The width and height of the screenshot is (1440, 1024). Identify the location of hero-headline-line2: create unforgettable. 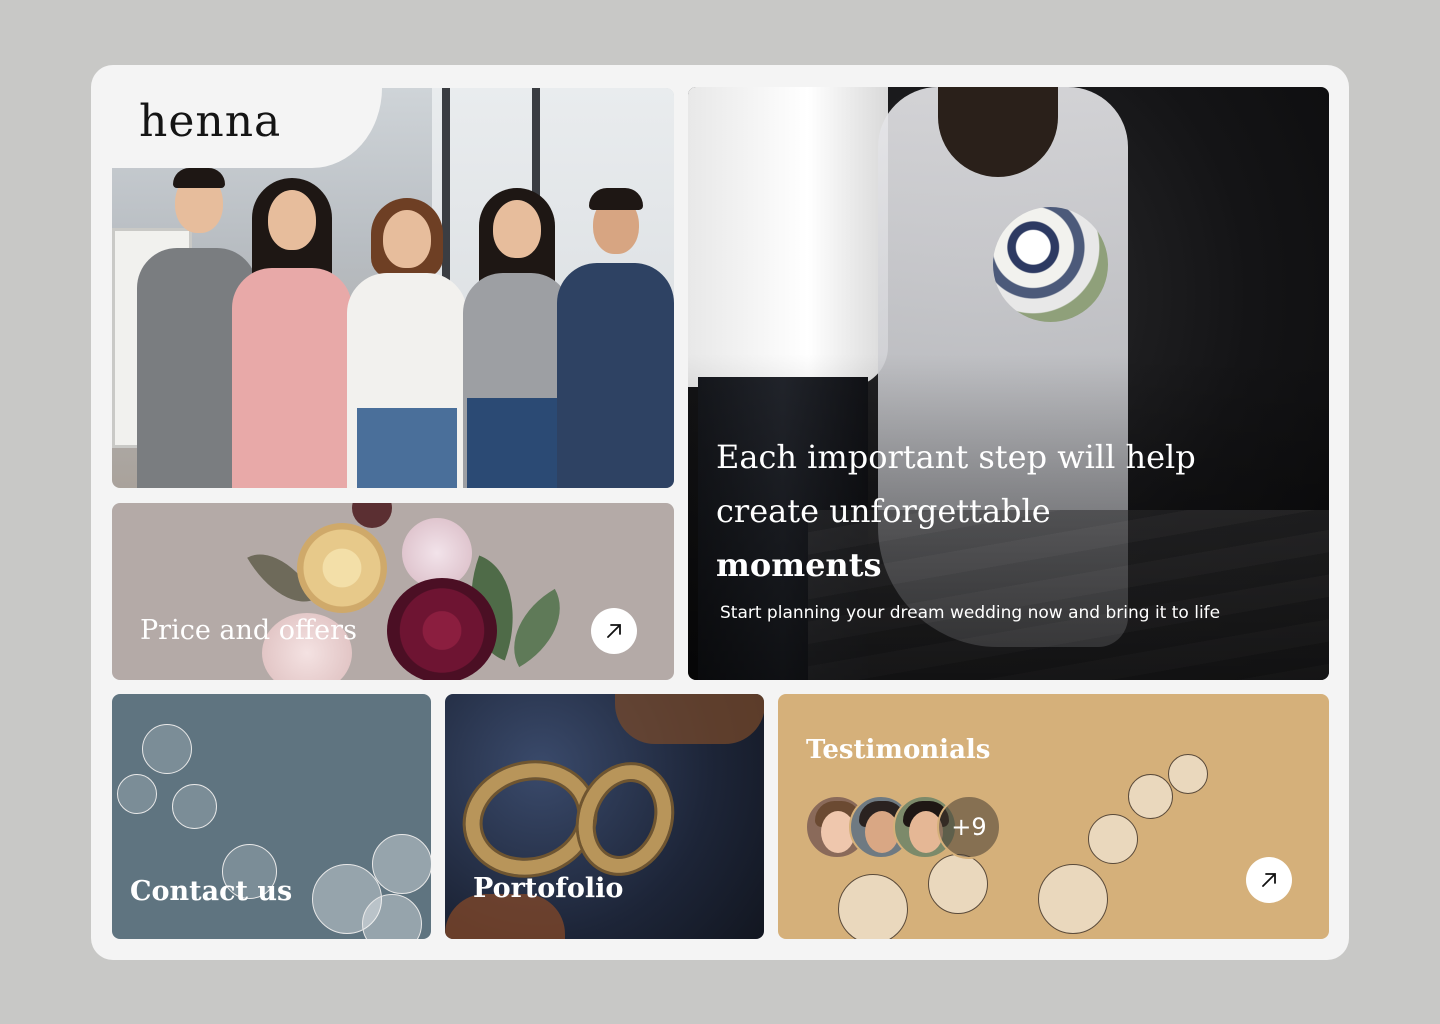
(883, 511).